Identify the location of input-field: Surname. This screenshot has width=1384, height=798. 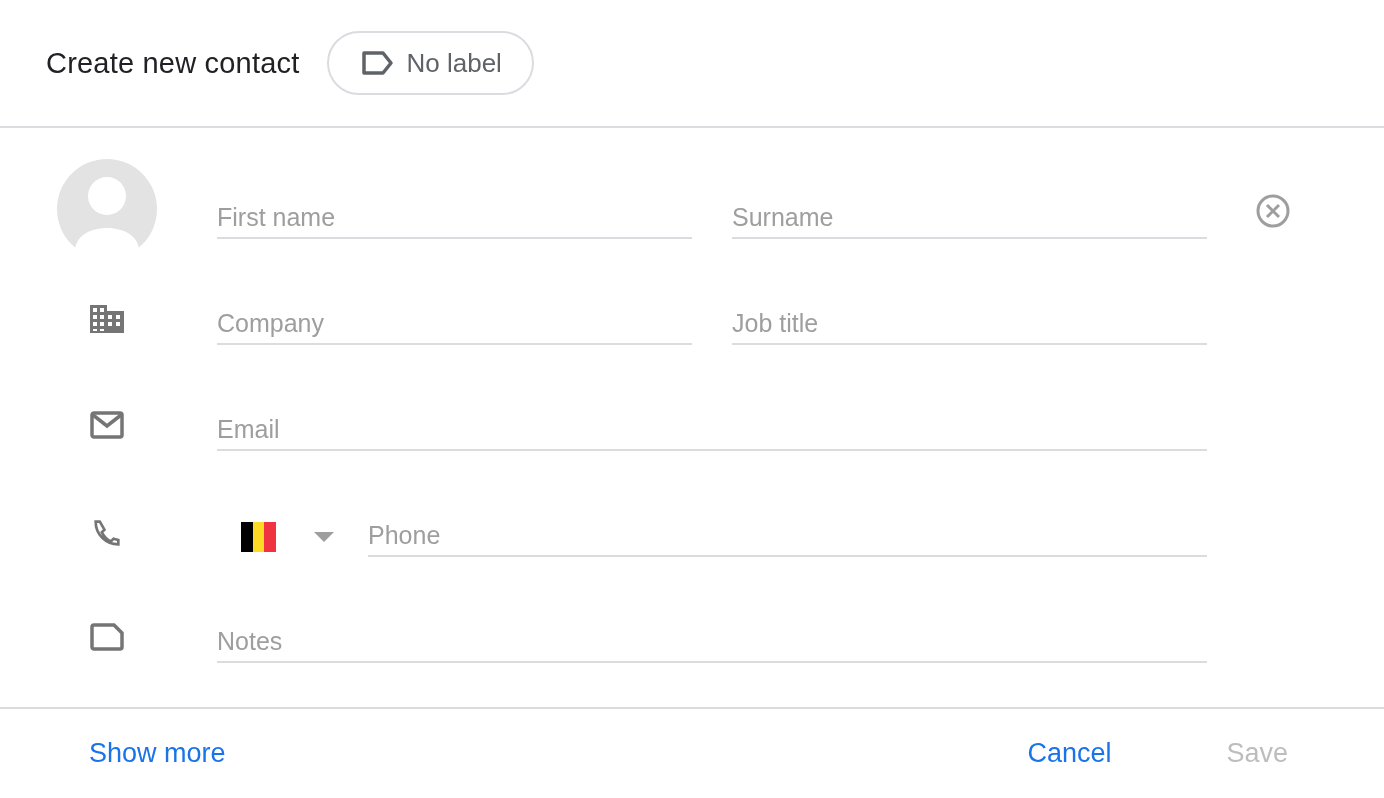
(969, 218).